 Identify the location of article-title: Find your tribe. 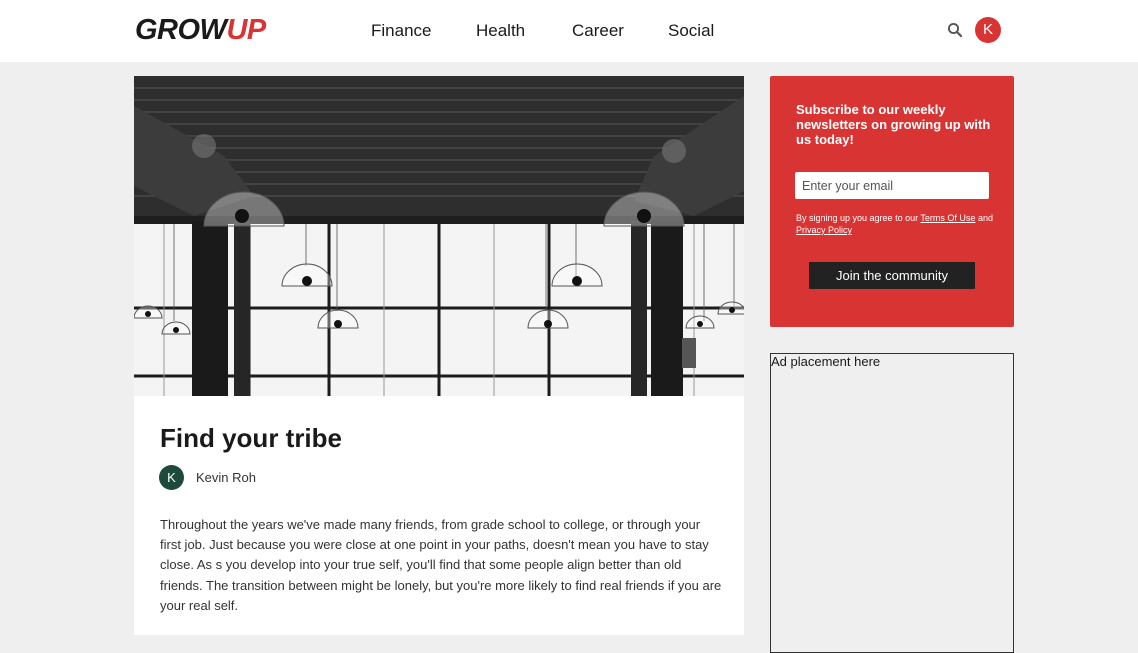
(251, 438).